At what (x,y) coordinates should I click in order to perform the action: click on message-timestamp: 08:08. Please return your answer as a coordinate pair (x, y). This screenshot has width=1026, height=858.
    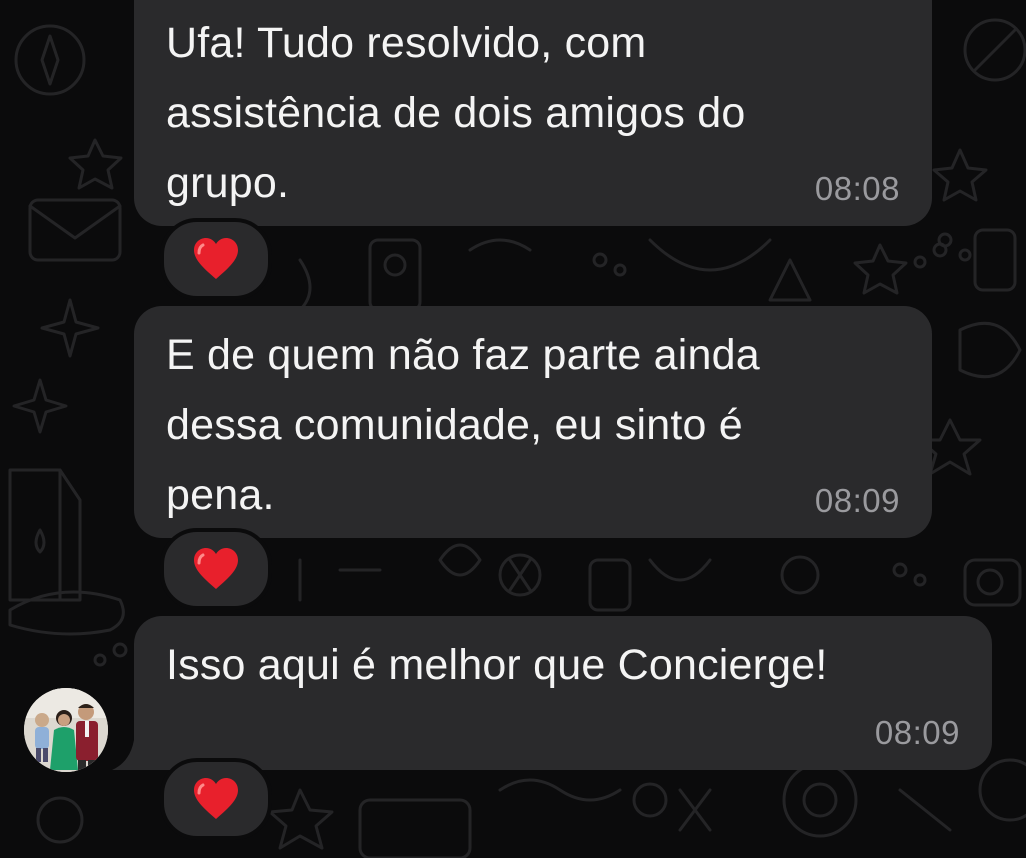
    Looking at the image, I should click on (857, 188).